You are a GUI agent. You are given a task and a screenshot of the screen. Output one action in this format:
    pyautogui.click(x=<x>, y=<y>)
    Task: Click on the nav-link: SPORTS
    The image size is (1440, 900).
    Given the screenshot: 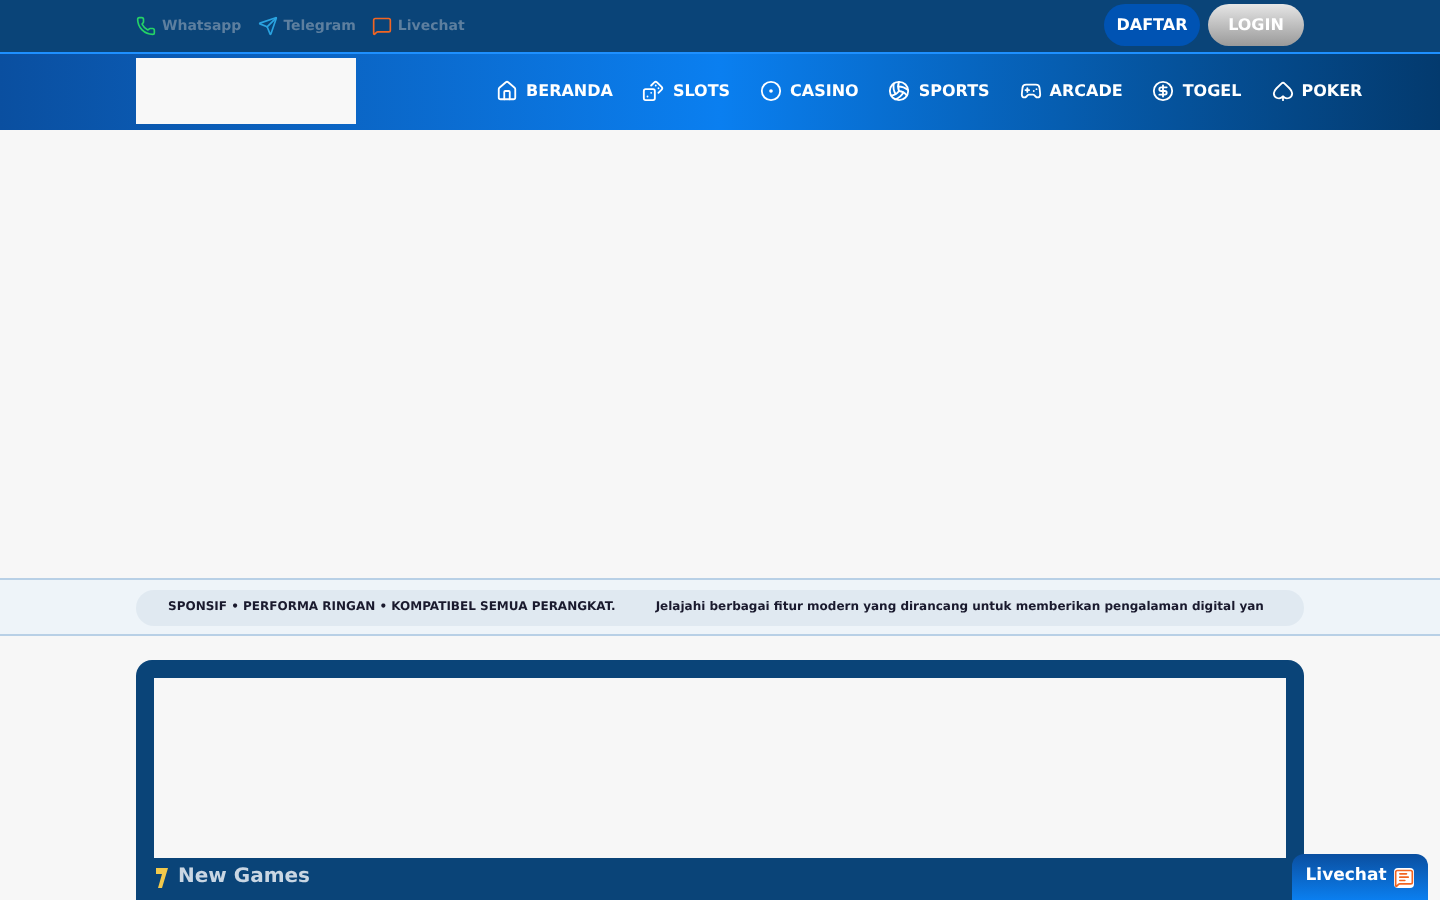 What is the action you would take?
    pyautogui.click(x=939, y=91)
    